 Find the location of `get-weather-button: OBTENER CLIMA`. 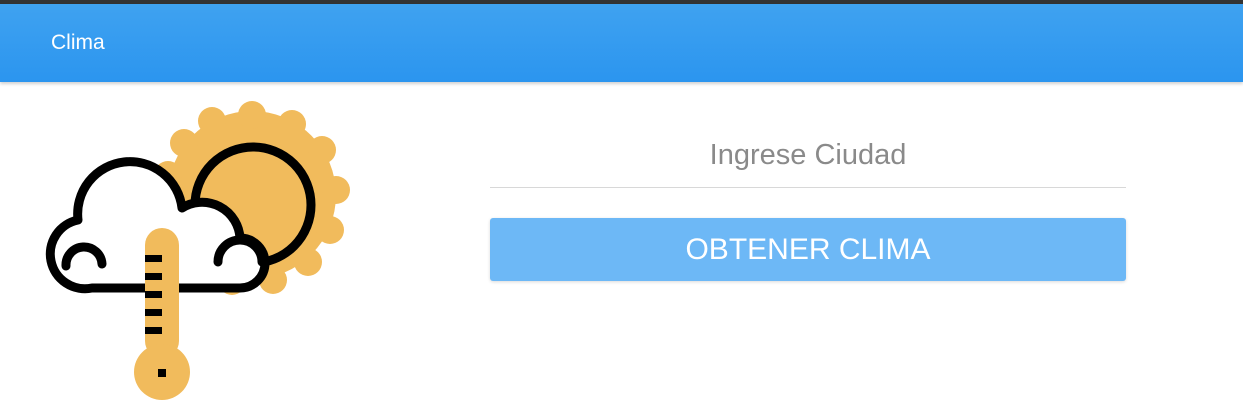

get-weather-button: OBTENER CLIMA is located at coordinates (808, 249).